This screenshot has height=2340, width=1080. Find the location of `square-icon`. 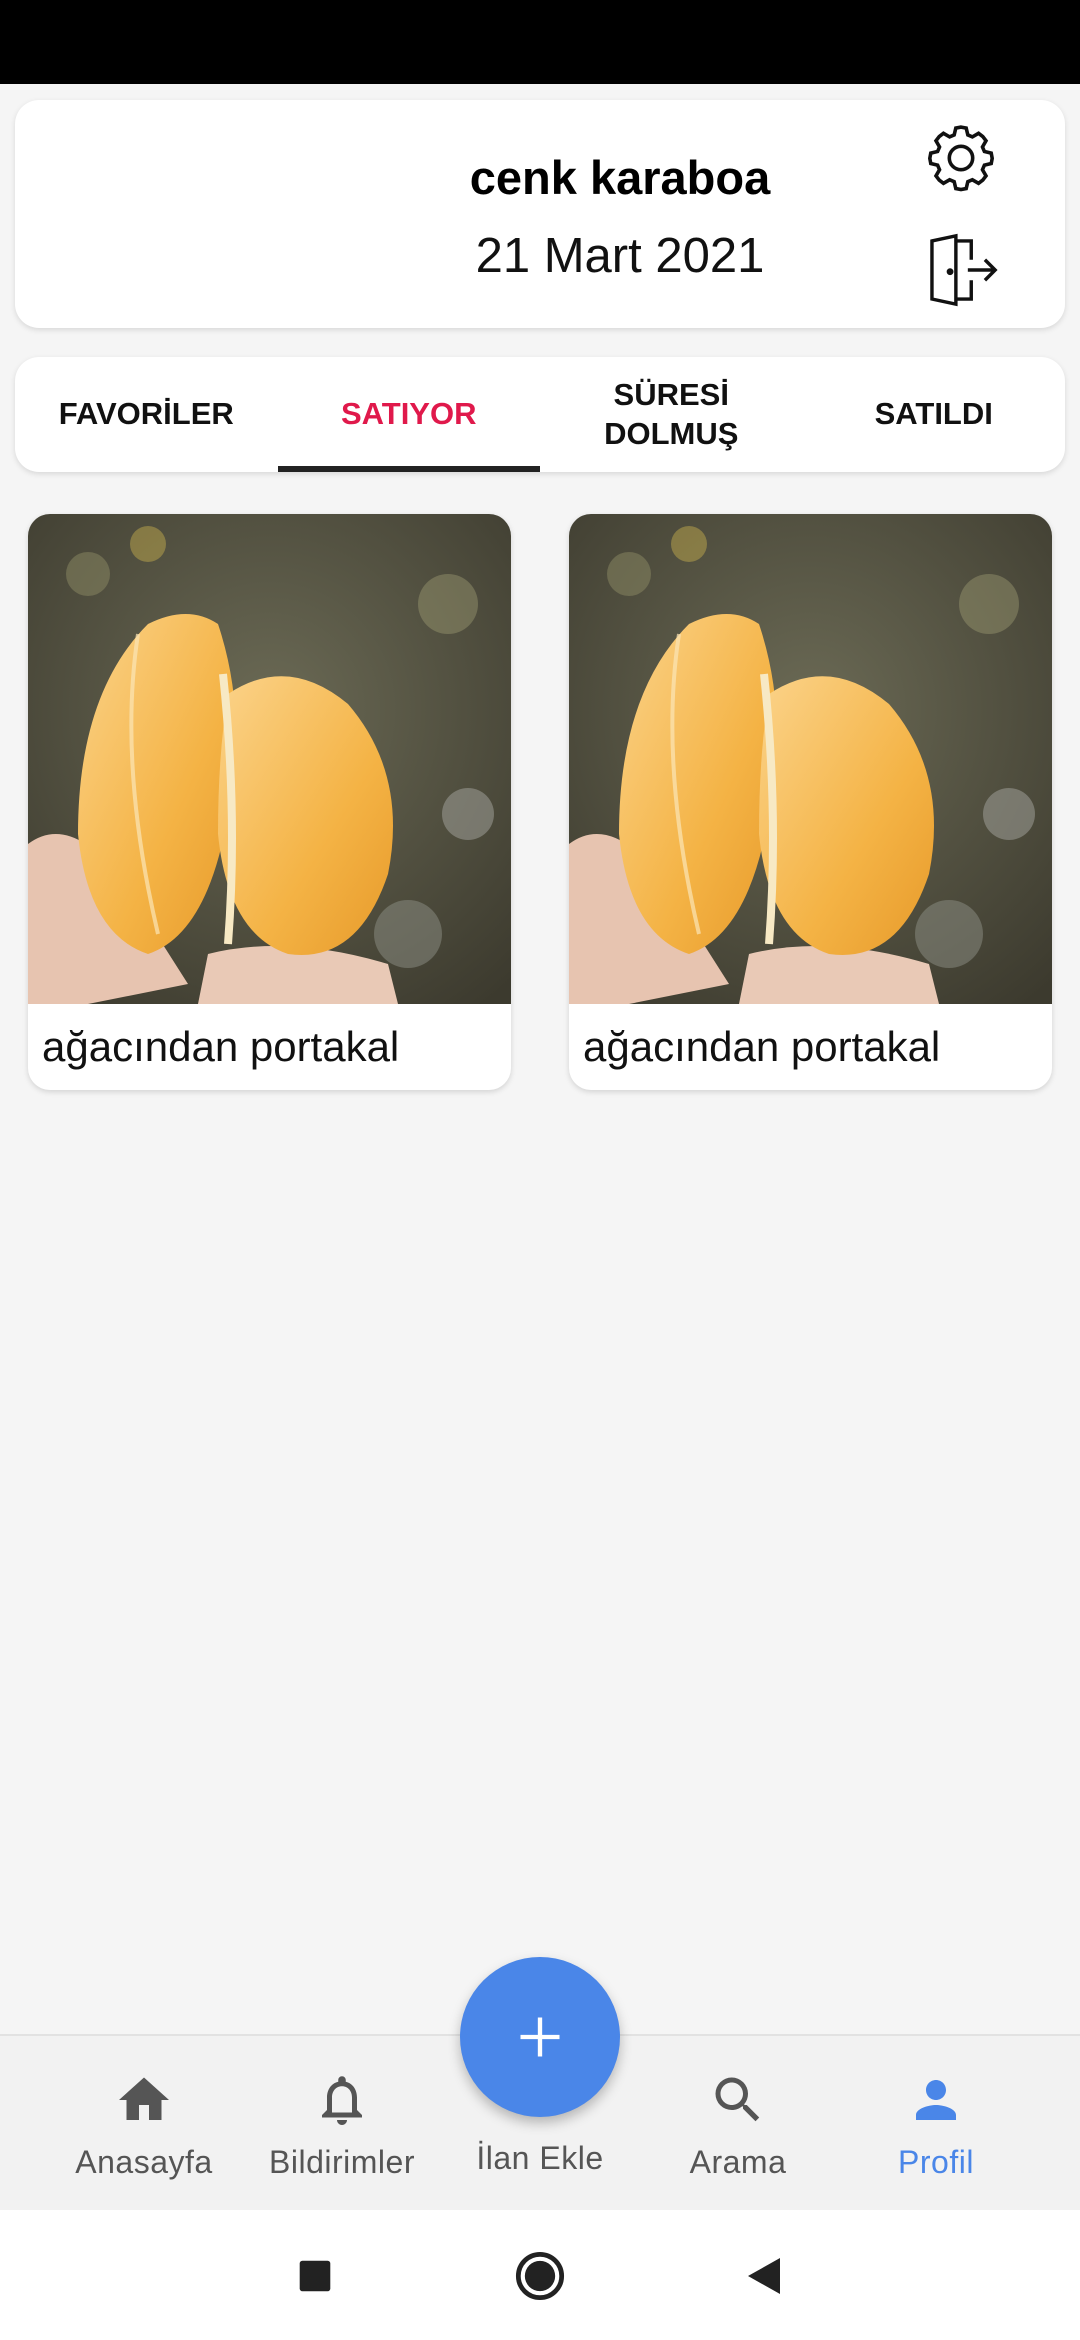

square-icon is located at coordinates (315, 2276).